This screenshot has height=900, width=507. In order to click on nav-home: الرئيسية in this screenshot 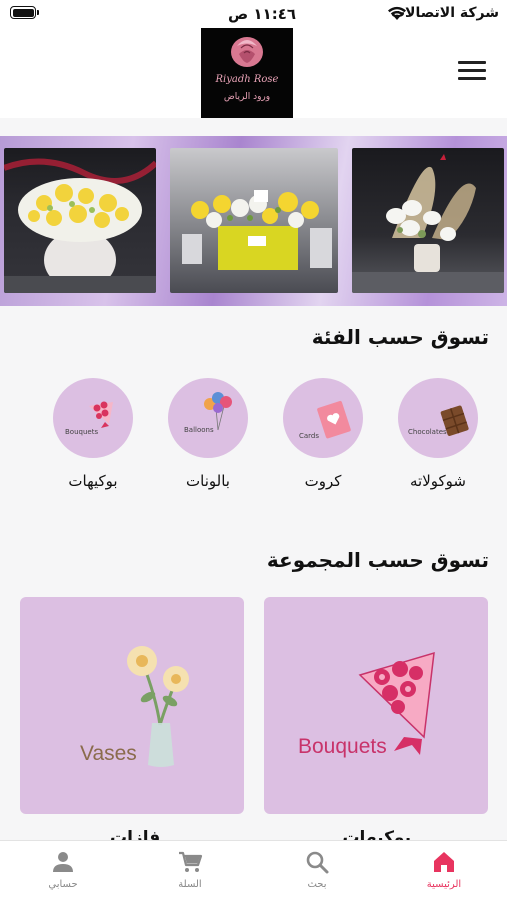, I will do `click(444, 870)`.